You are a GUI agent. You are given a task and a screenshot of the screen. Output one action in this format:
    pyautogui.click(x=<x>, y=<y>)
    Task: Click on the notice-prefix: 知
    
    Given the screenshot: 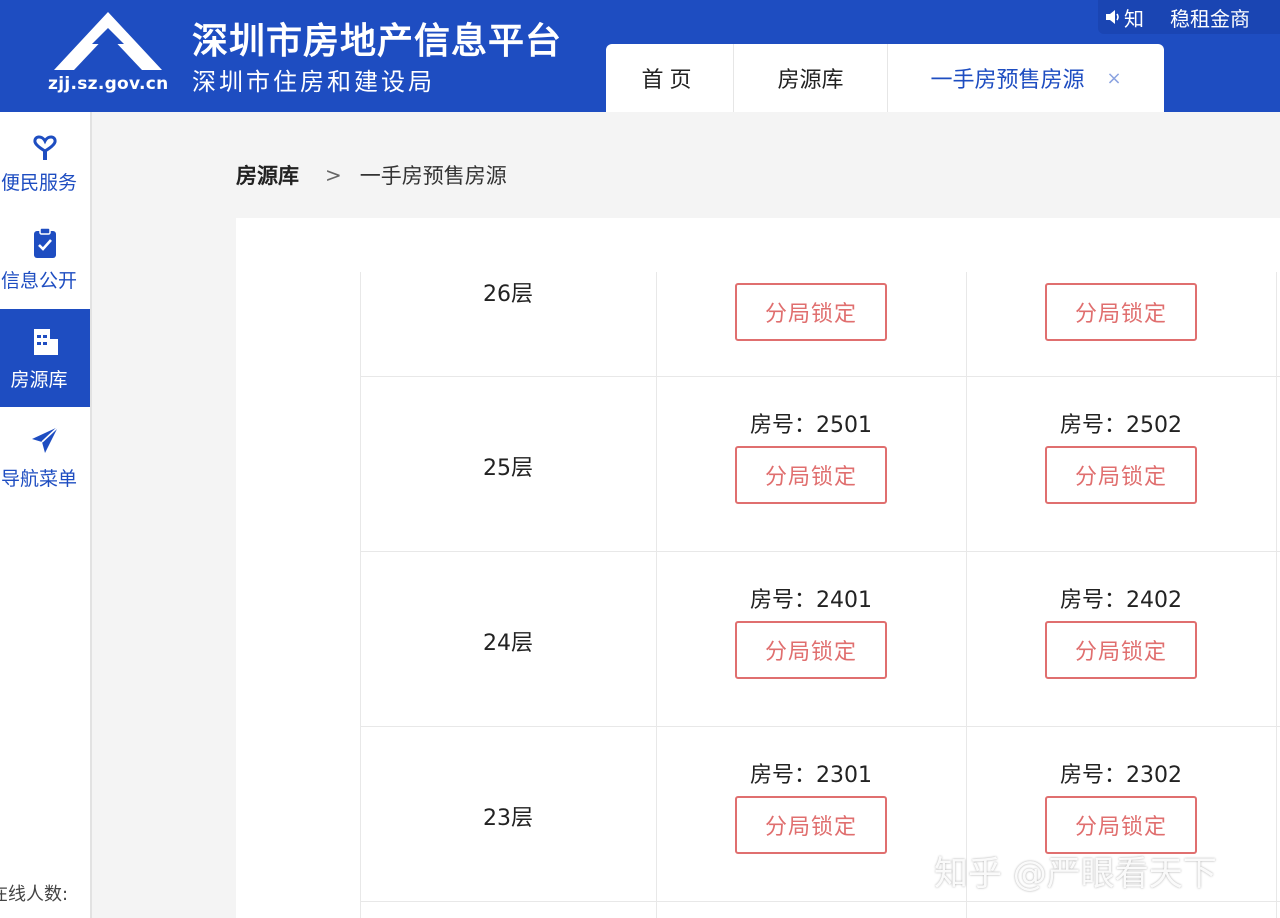 What is the action you would take?
    pyautogui.click(x=1134, y=18)
    